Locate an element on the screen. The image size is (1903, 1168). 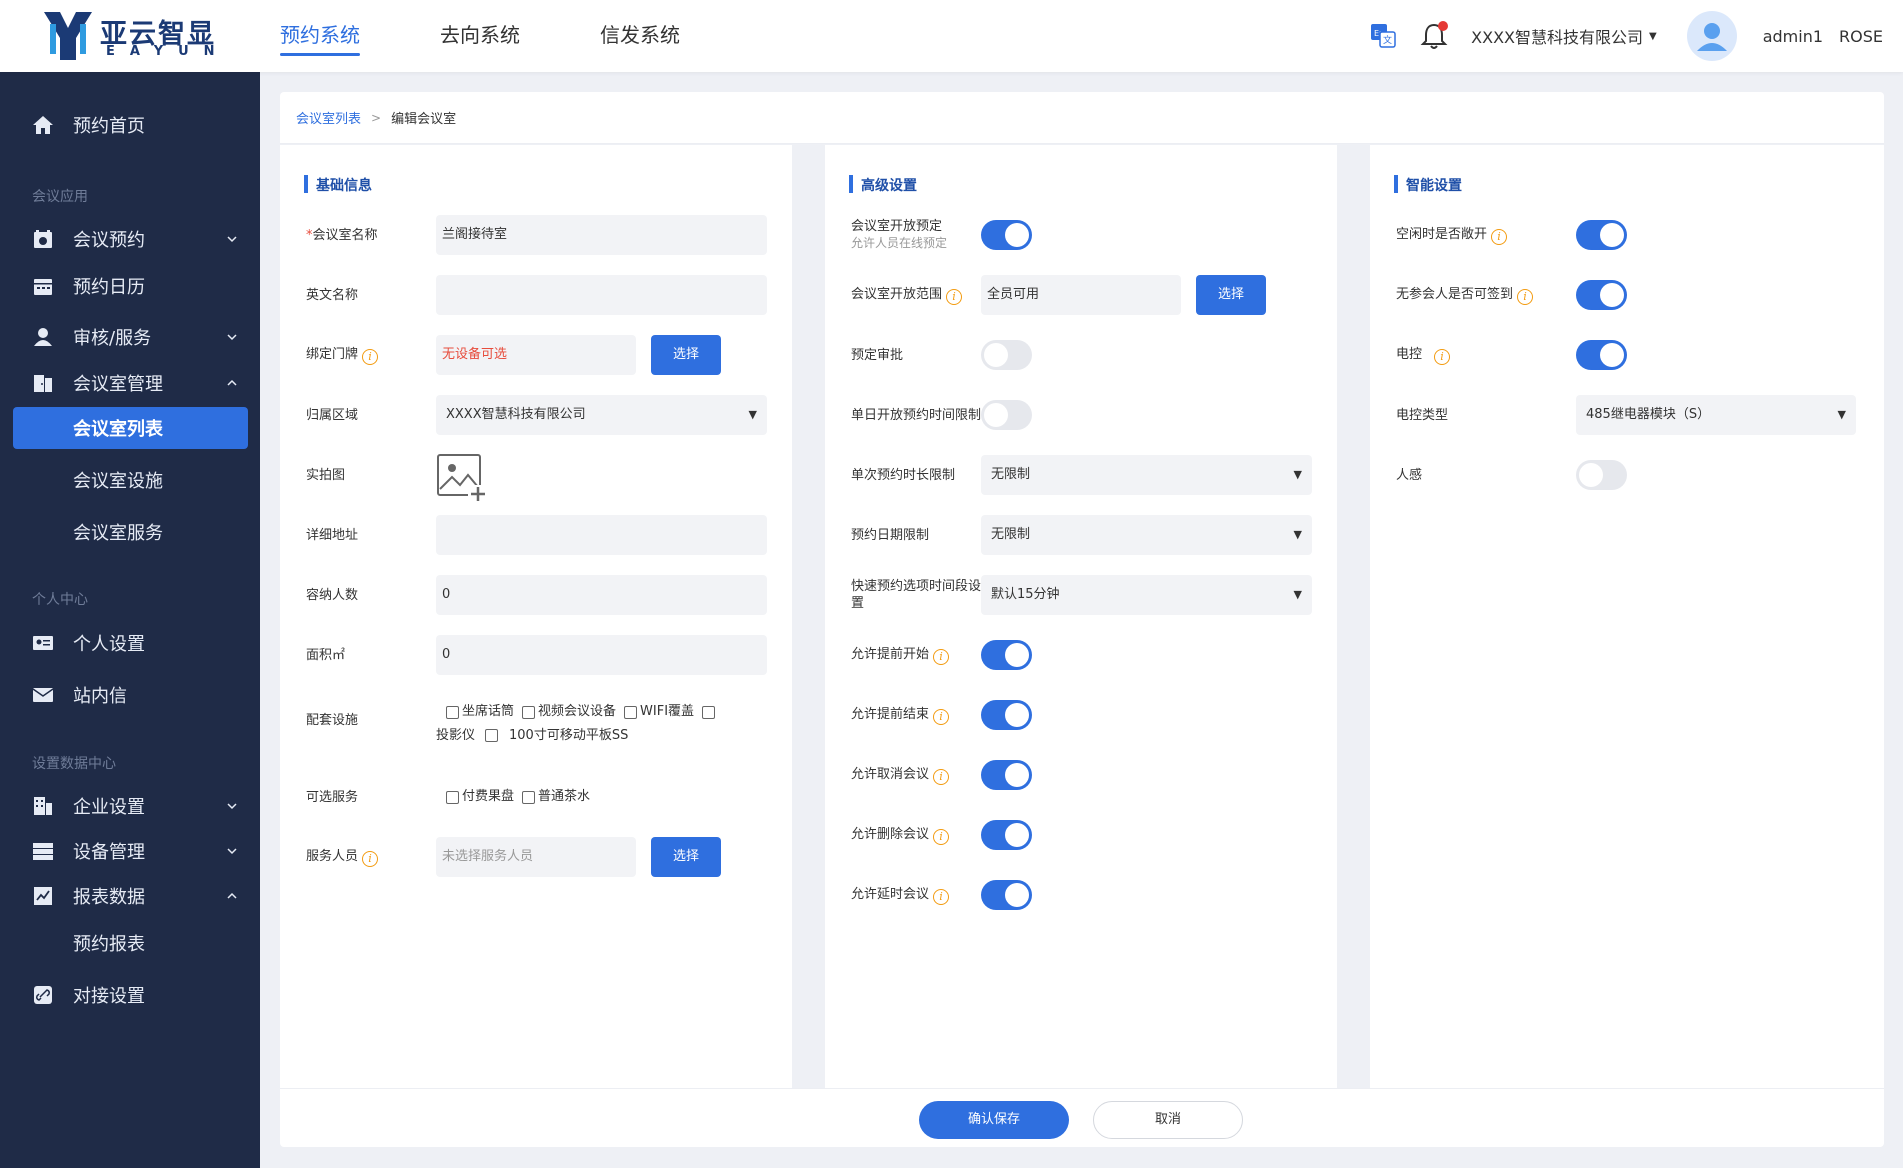
duration-limit-select: 无限制 ▼ is located at coordinates (1146, 475).